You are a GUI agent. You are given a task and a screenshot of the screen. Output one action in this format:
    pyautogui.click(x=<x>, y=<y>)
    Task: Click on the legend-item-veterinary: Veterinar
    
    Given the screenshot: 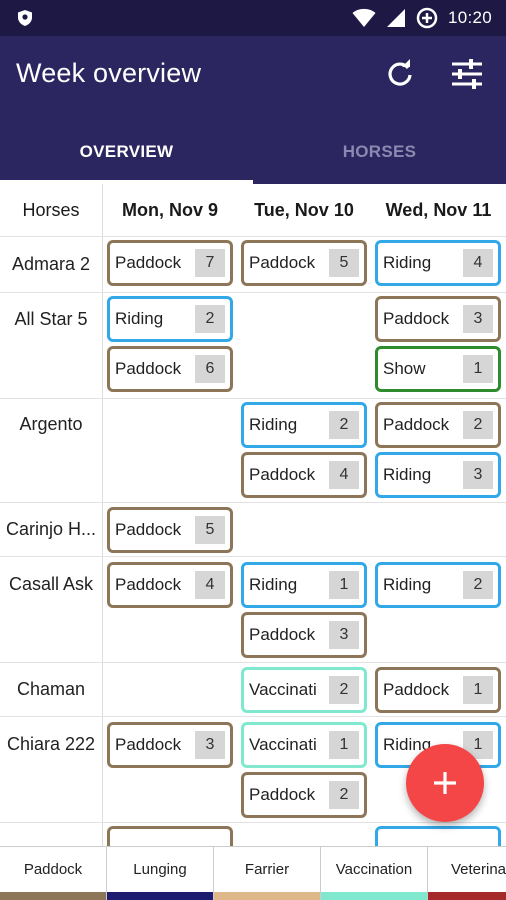 What is the action you would take?
    pyautogui.click(x=467, y=873)
    